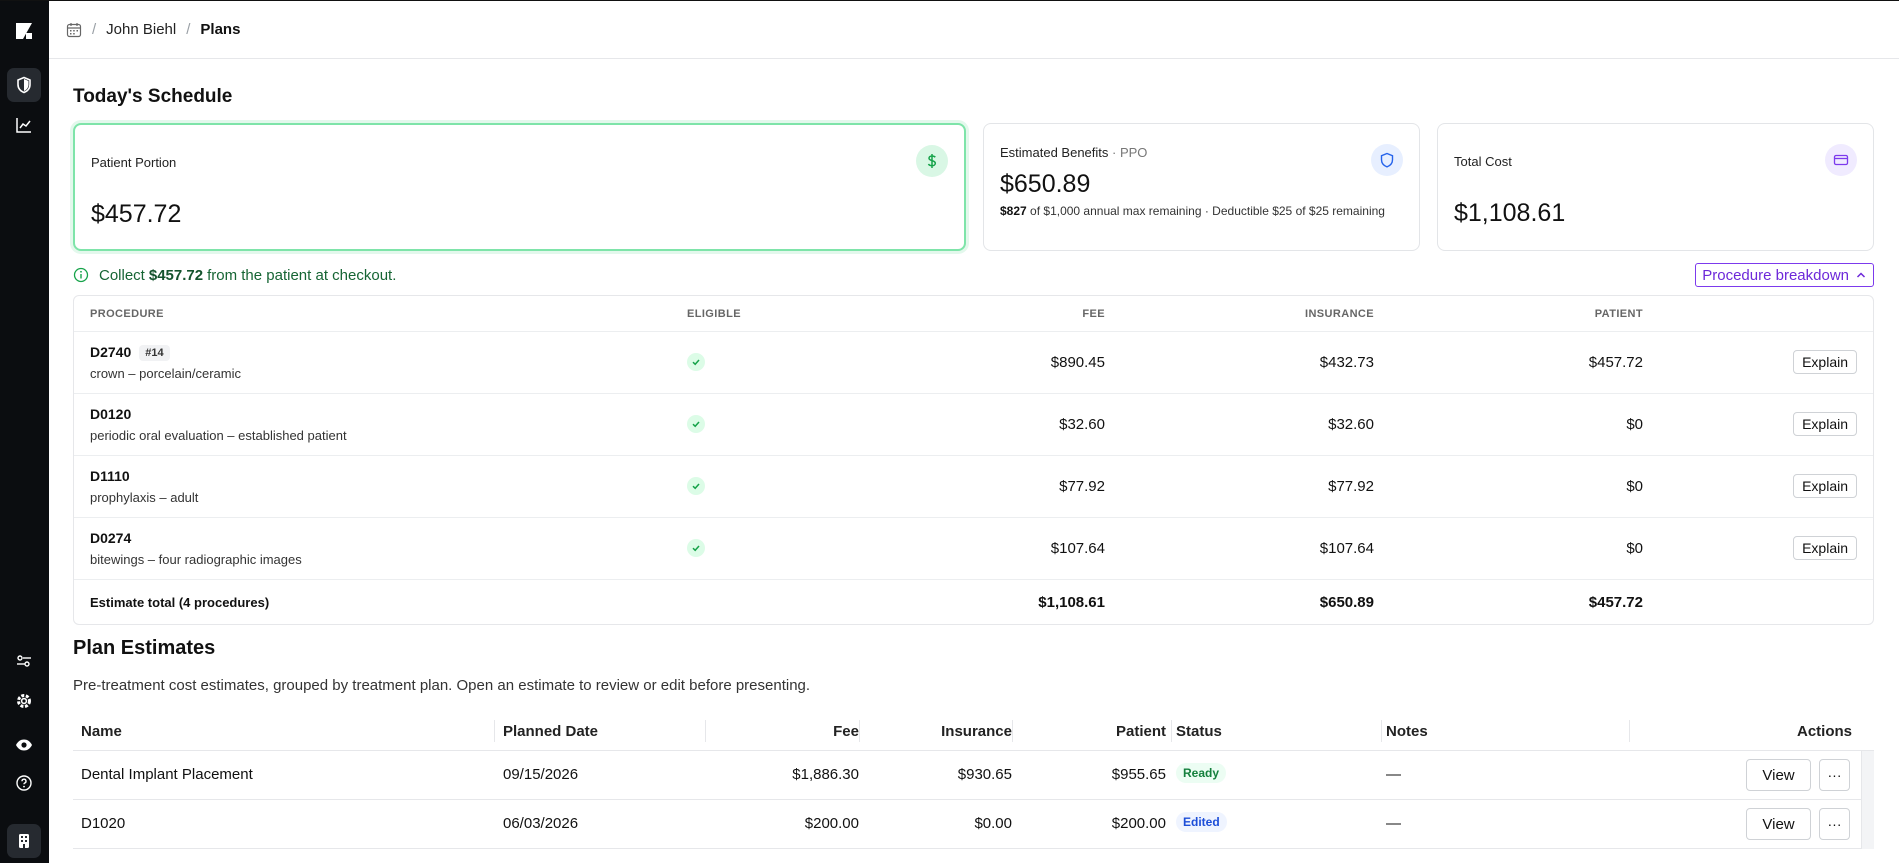  Describe the element at coordinates (1634, 548) in the screenshot. I see `procedure-patient: $0` at that location.